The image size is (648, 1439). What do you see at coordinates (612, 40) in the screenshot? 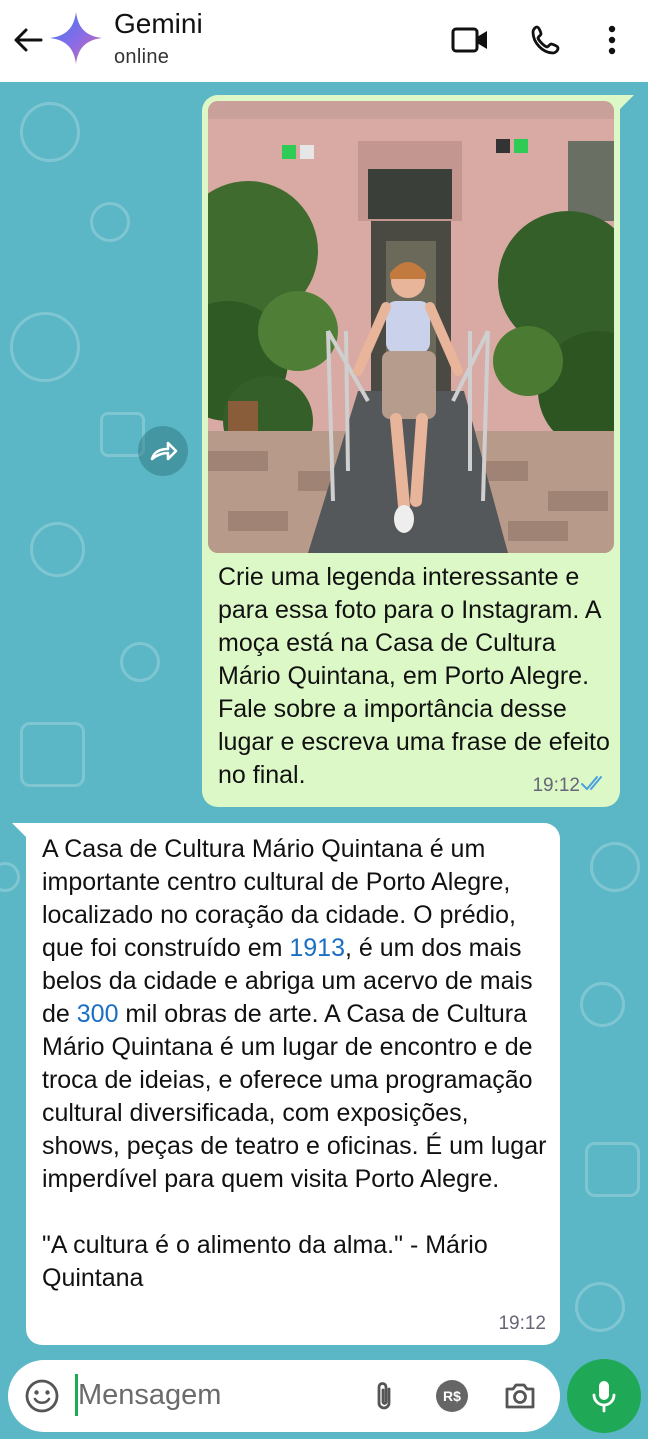
I see `more-vert-icon` at bounding box center [612, 40].